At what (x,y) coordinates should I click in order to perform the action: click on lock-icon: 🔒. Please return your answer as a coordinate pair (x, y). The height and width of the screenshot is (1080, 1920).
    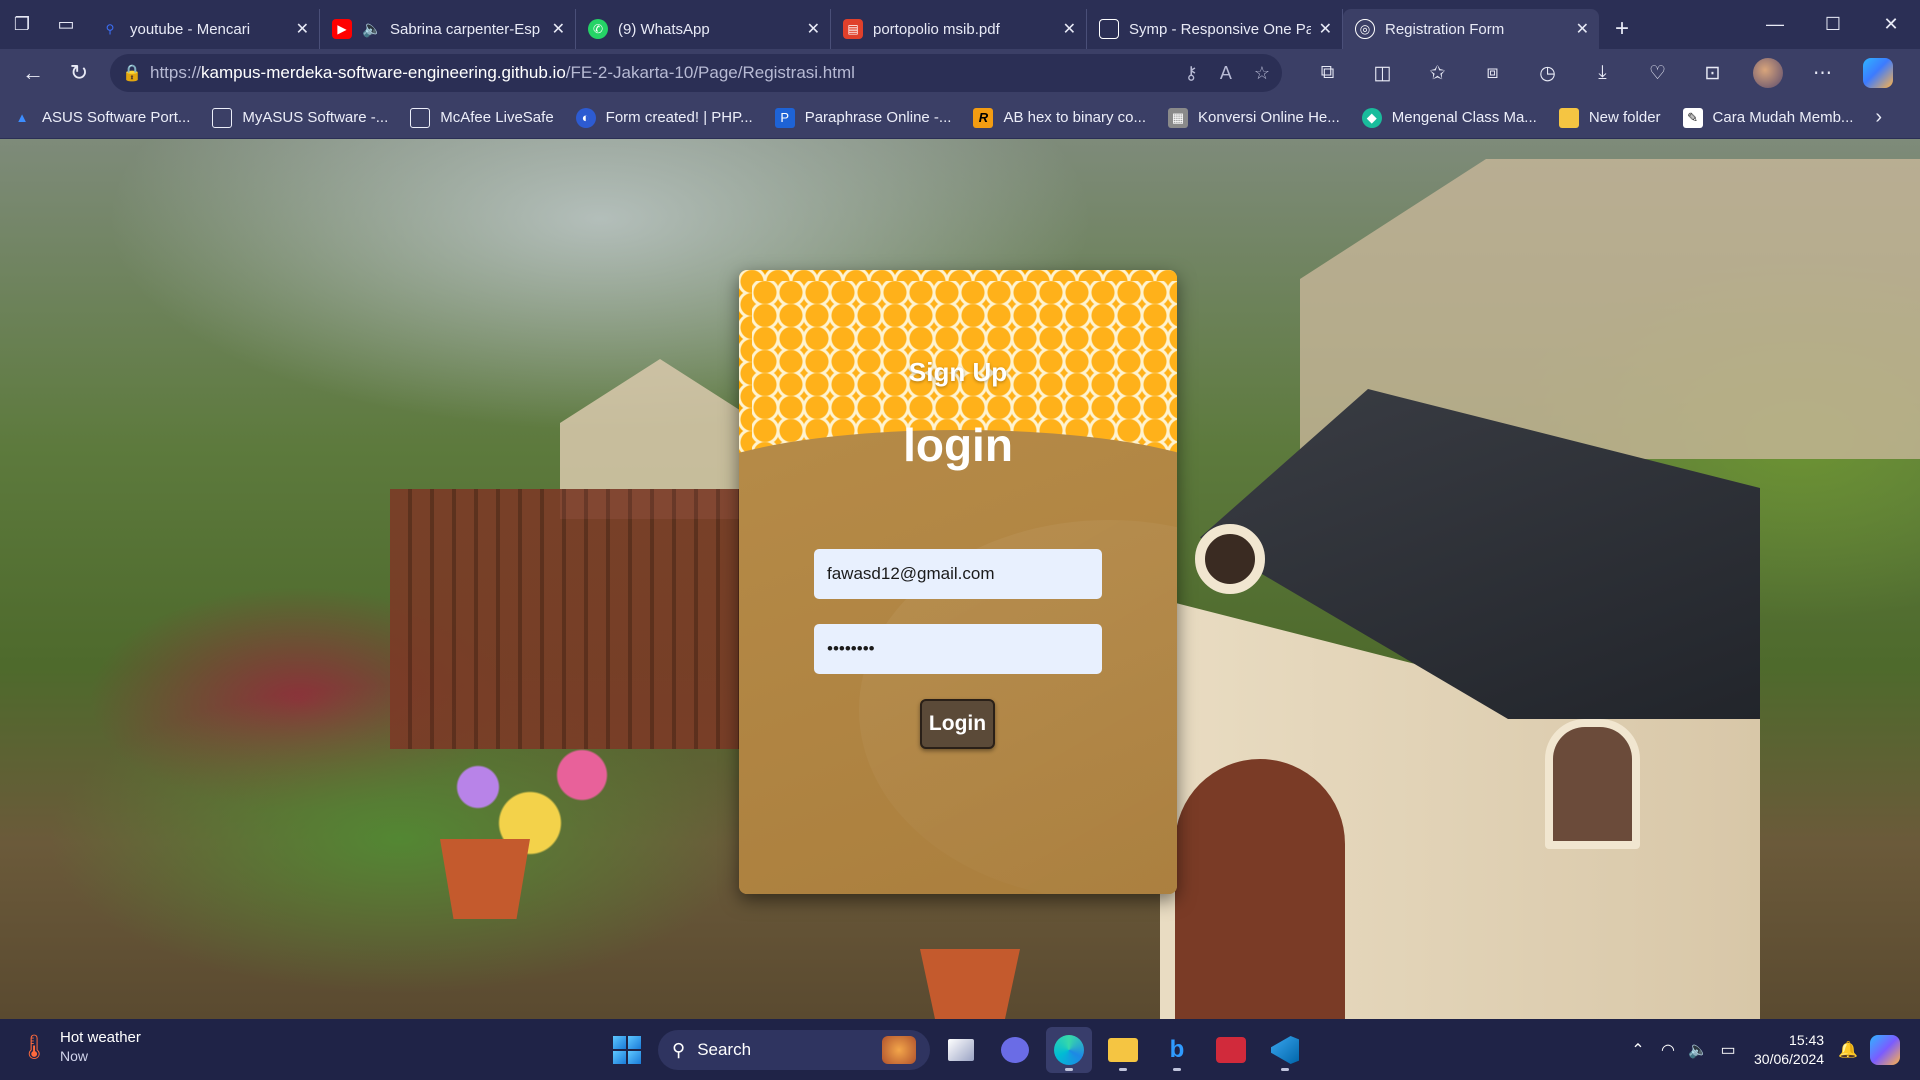
    Looking at the image, I should click on (136, 73).